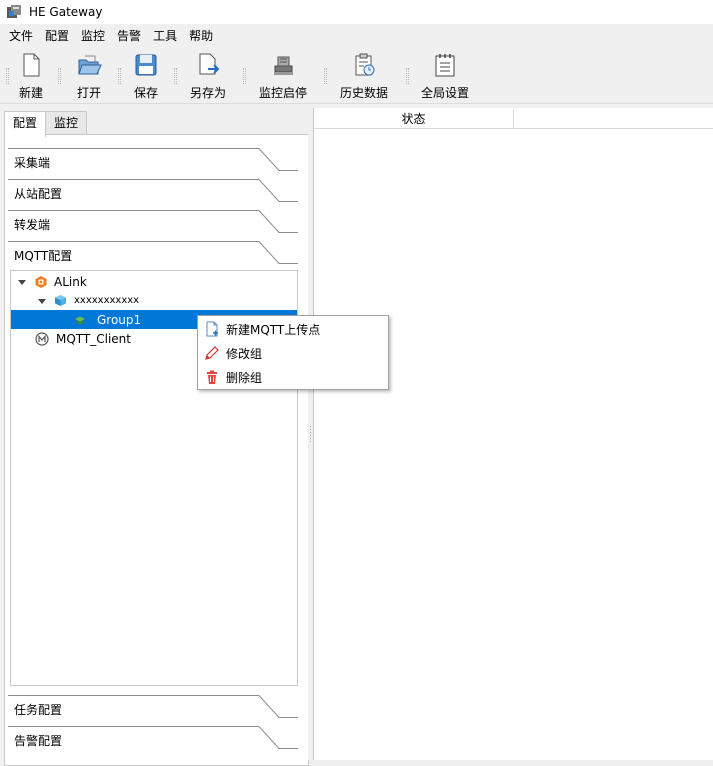 This screenshot has width=713, height=766. Describe the element at coordinates (146, 77) in the screenshot. I see `save-button: 保存` at that location.